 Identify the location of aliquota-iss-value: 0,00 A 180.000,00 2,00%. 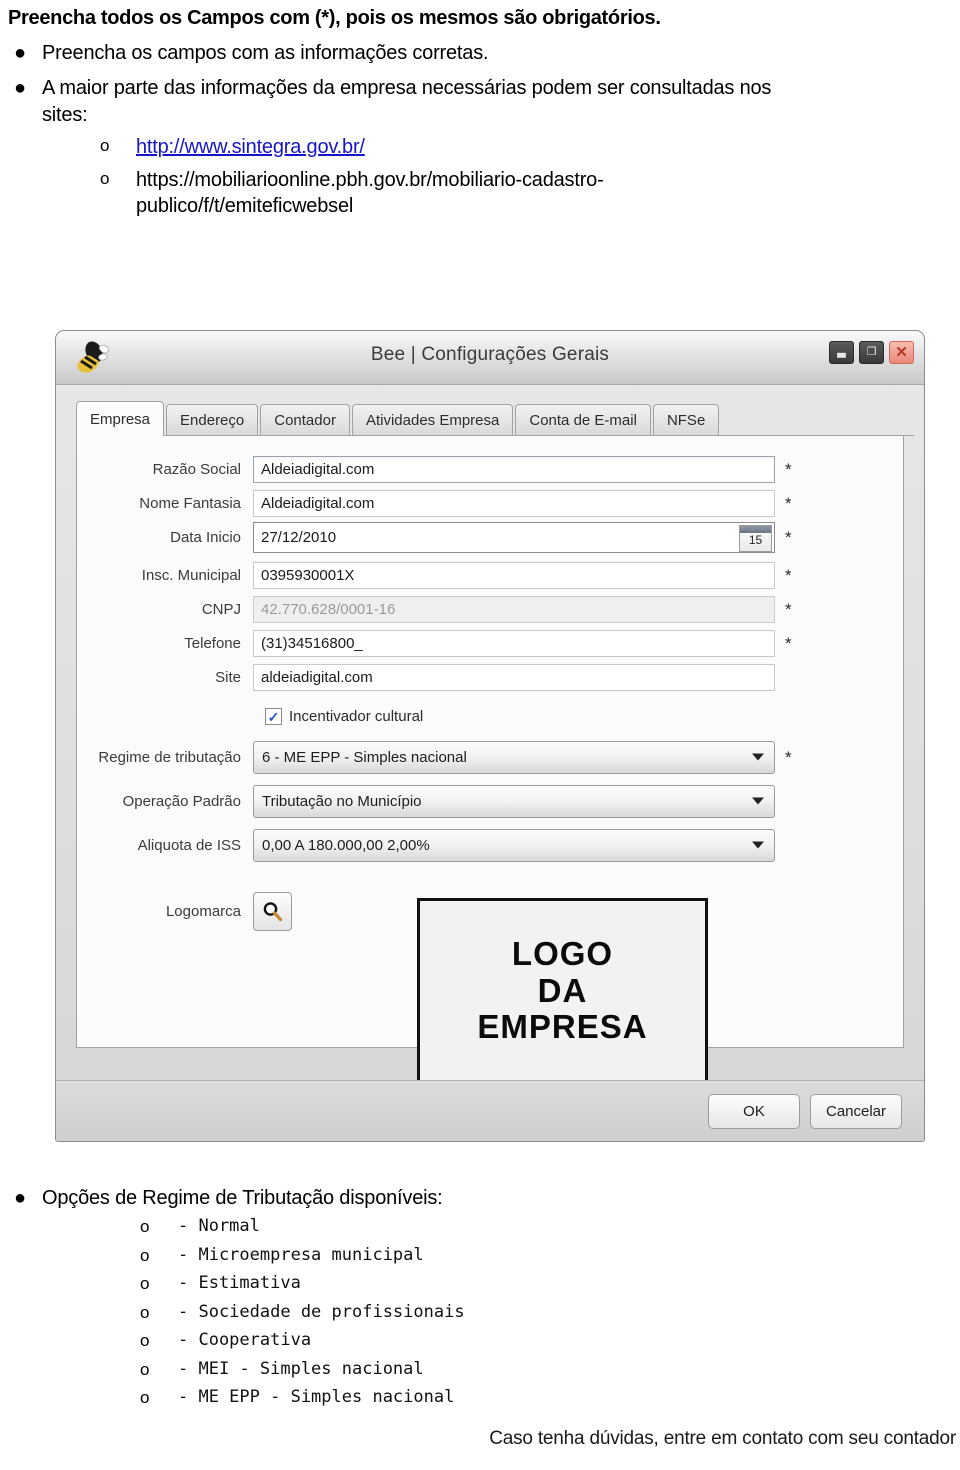
(346, 845).